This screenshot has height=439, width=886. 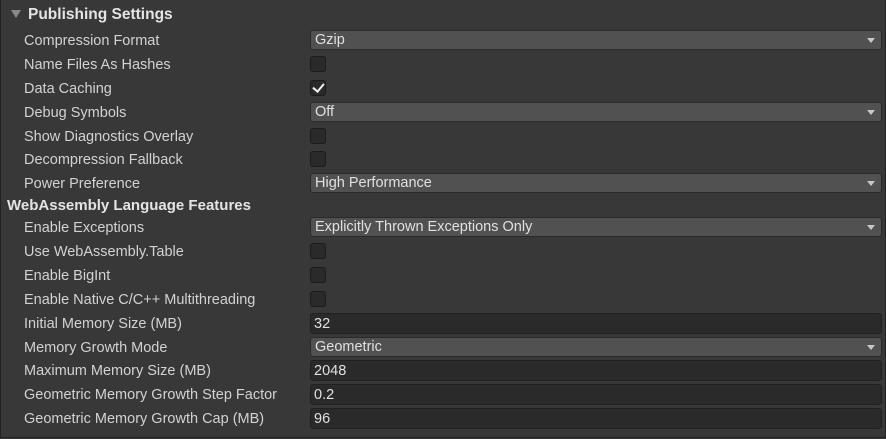 I want to click on show-diagnostics-overlay-label: Show Diagnostics Overlay, so click(x=109, y=137).